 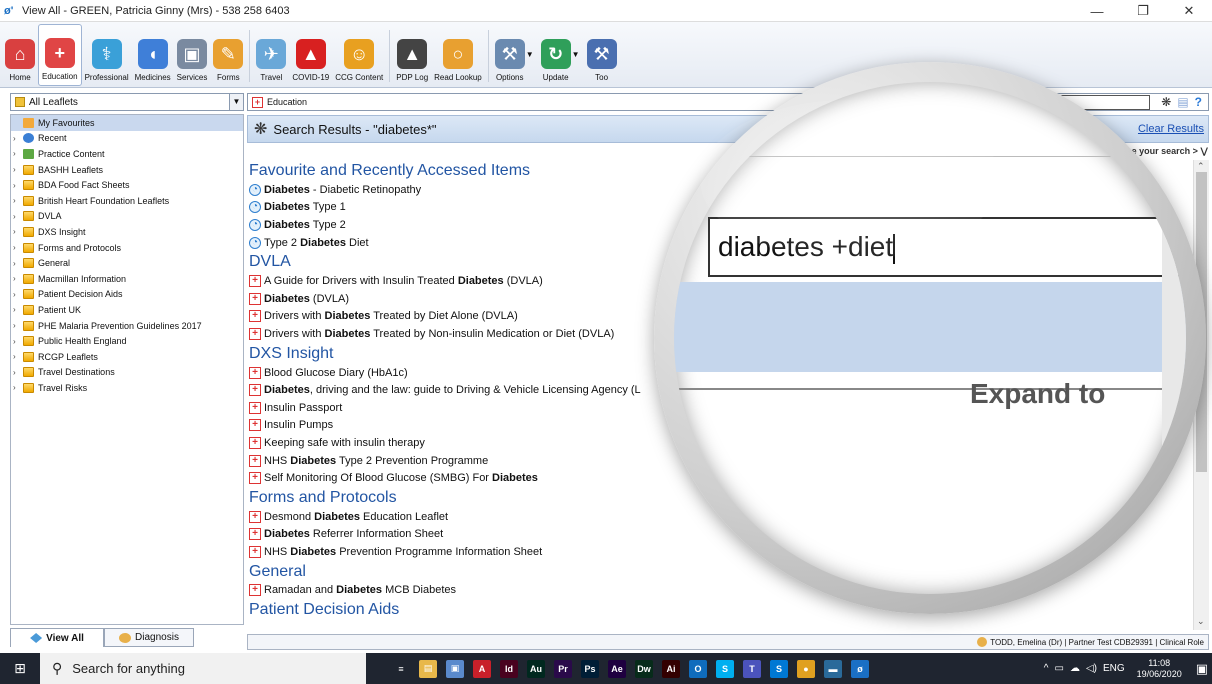 What do you see at coordinates (725, 668) in the screenshot?
I see `skype-icon: S` at bounding box center [725, 668].